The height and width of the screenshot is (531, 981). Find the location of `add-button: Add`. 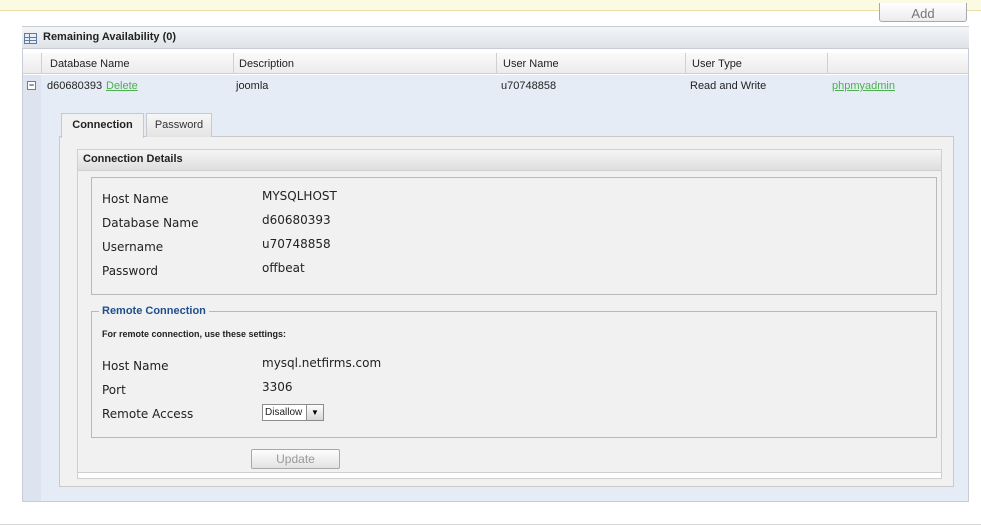

add-button: Add is located at coordinates (923, 12).